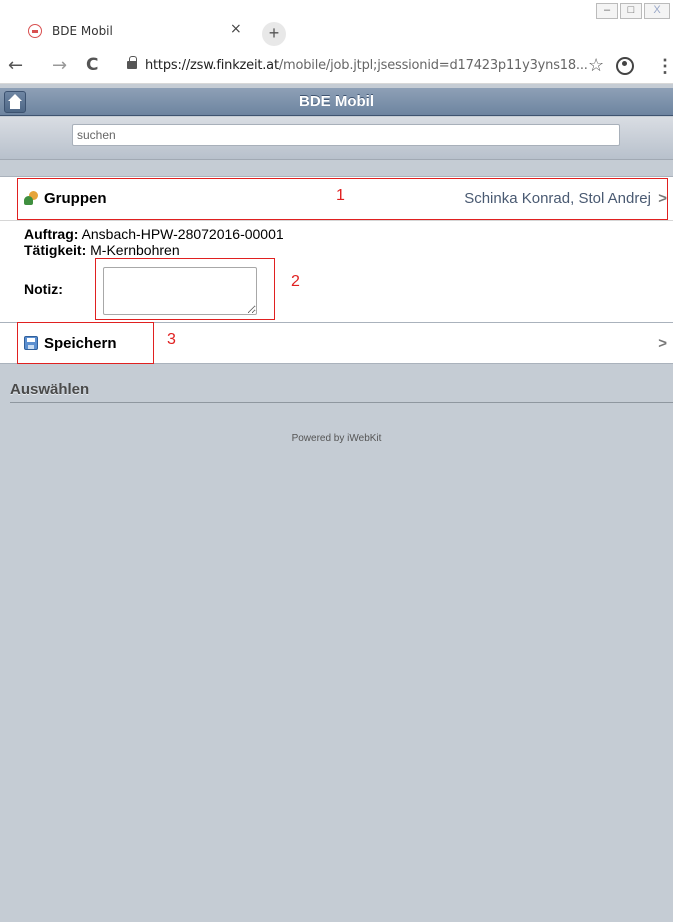 This screenshot has width=673, height=922. I want to click on browser-tab-strip: BDE Mobil × + – □ X, so click(336, 25).